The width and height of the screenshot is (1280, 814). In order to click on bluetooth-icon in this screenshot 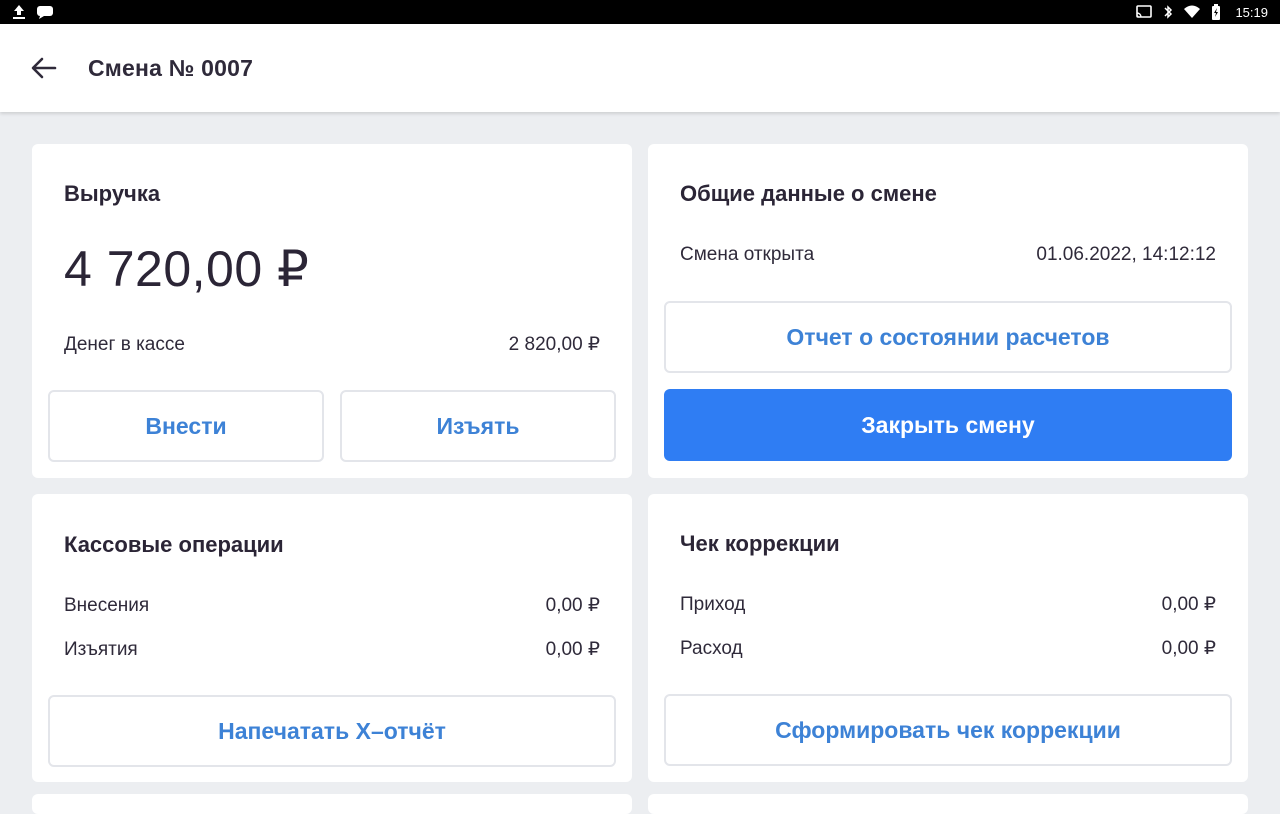, I will do `click(1168, 12)`.